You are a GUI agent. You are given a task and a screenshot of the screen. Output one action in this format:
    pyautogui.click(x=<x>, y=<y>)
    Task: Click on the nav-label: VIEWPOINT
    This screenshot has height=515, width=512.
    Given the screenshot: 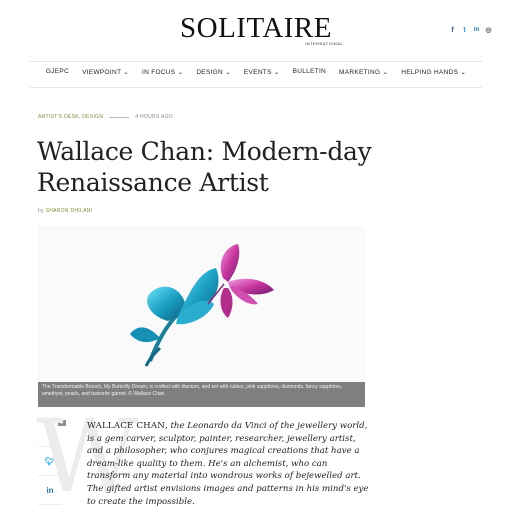 What is the action you would take?
    pyautogui.click(x=102, y=72)
    